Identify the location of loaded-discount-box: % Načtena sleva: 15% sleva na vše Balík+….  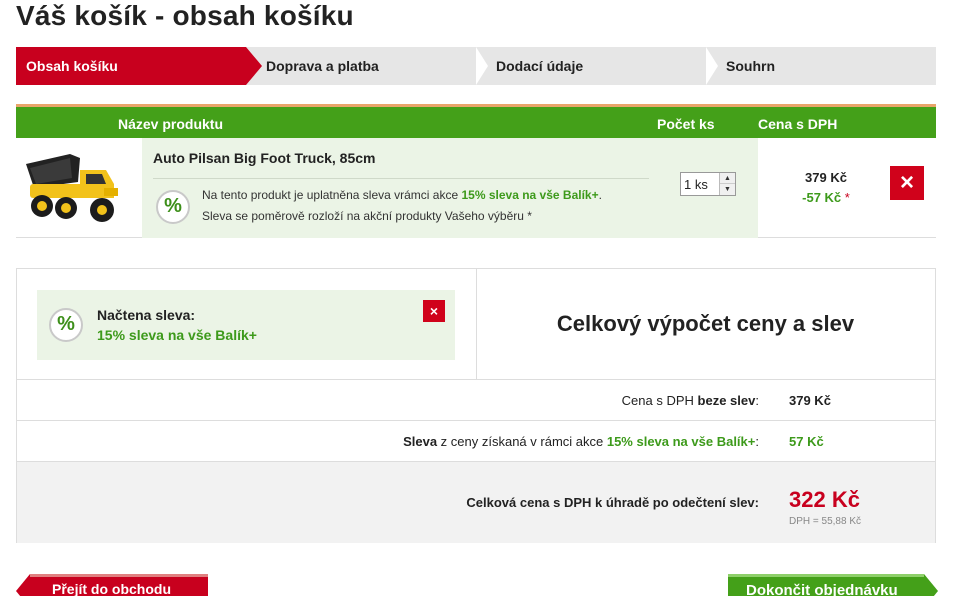
(246, 325).